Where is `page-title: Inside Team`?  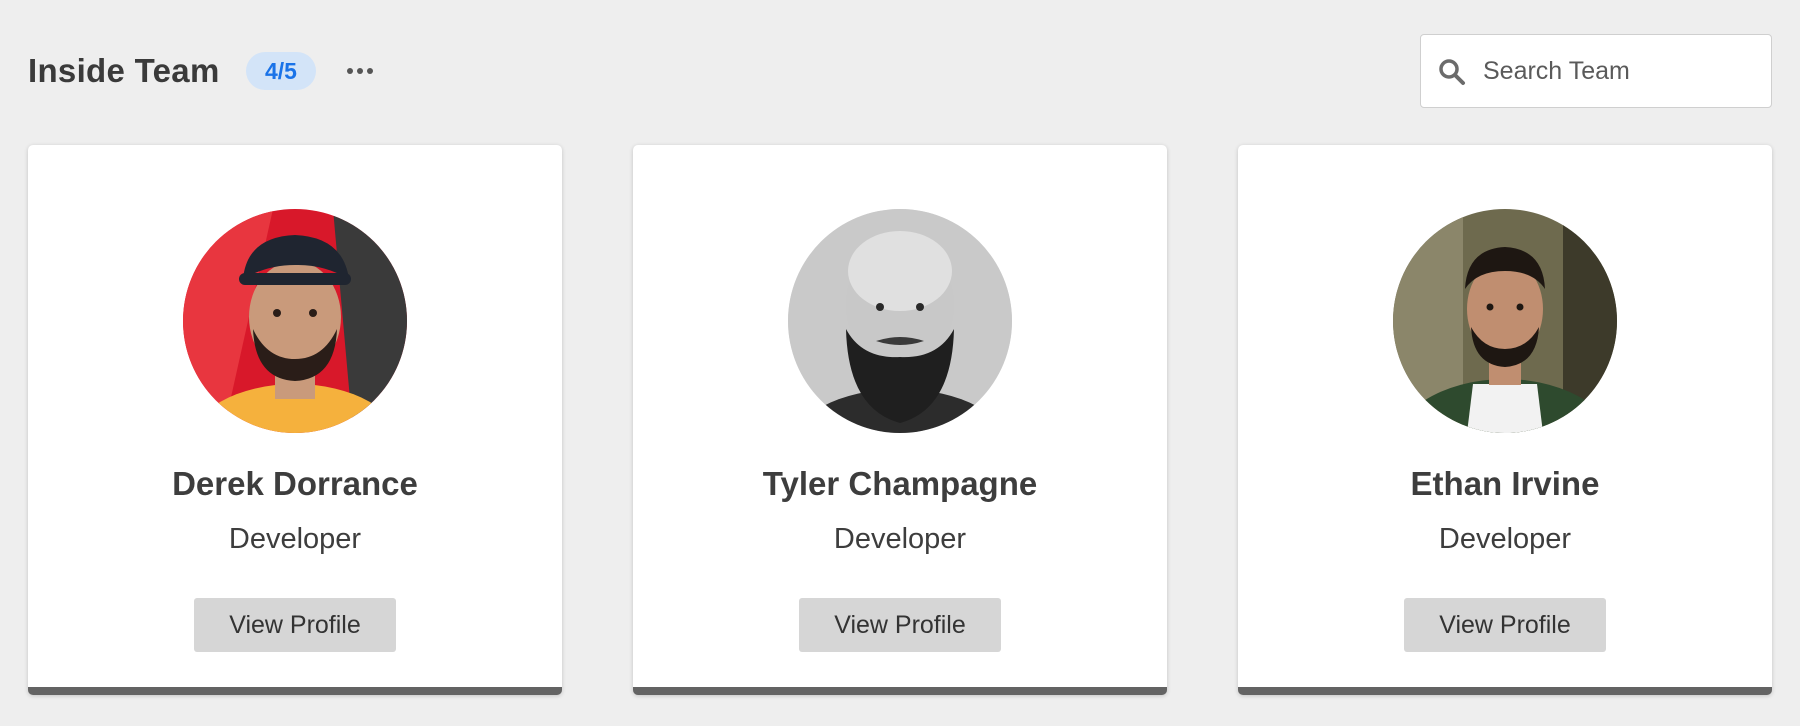 page-title: Inside Team is located at coordinates (124, 70).